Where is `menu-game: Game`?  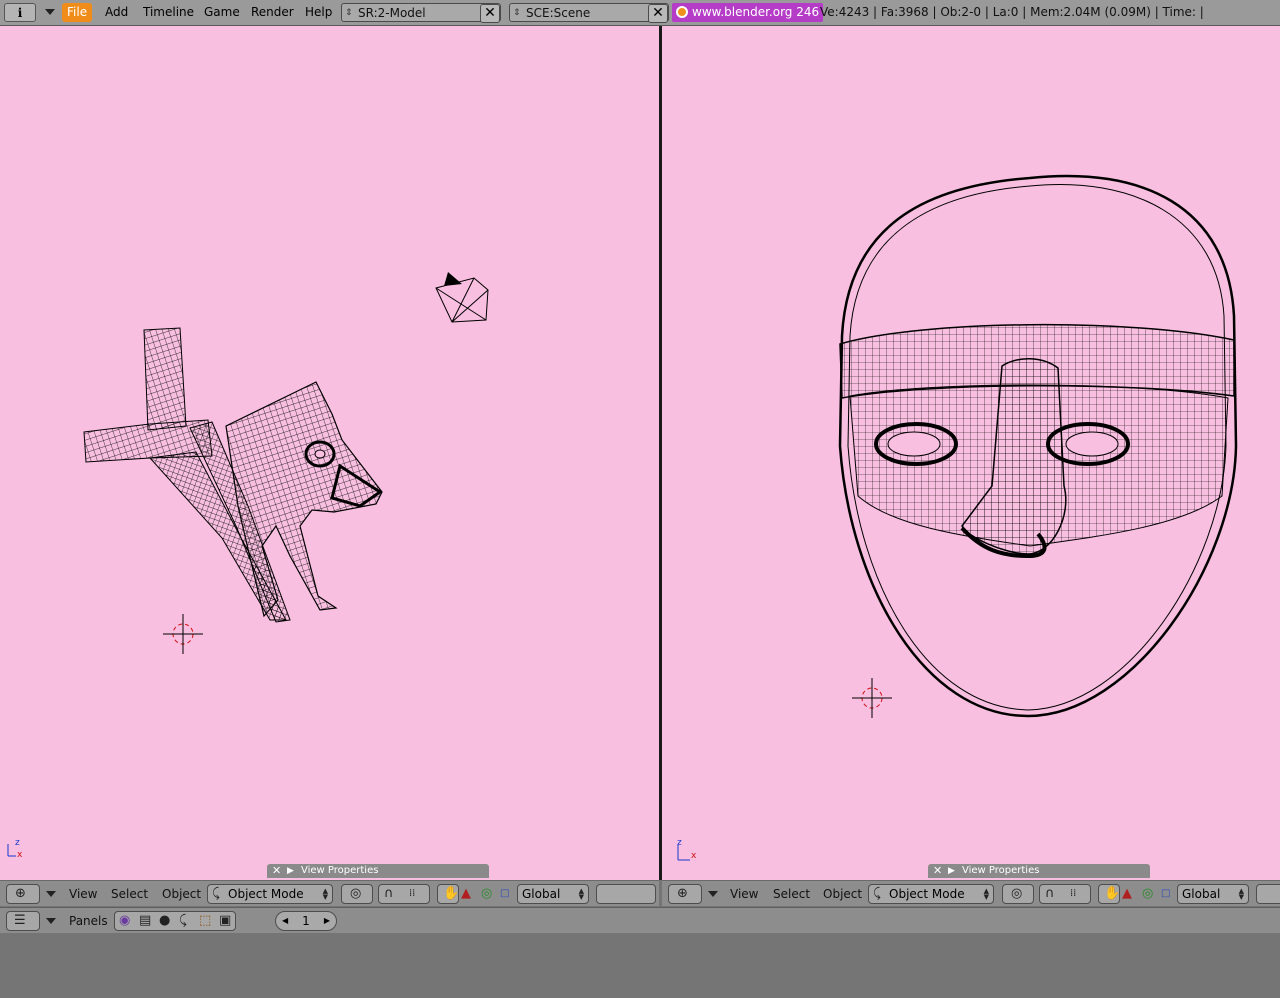 menu-game: Game is located at coordinates (222, 12).